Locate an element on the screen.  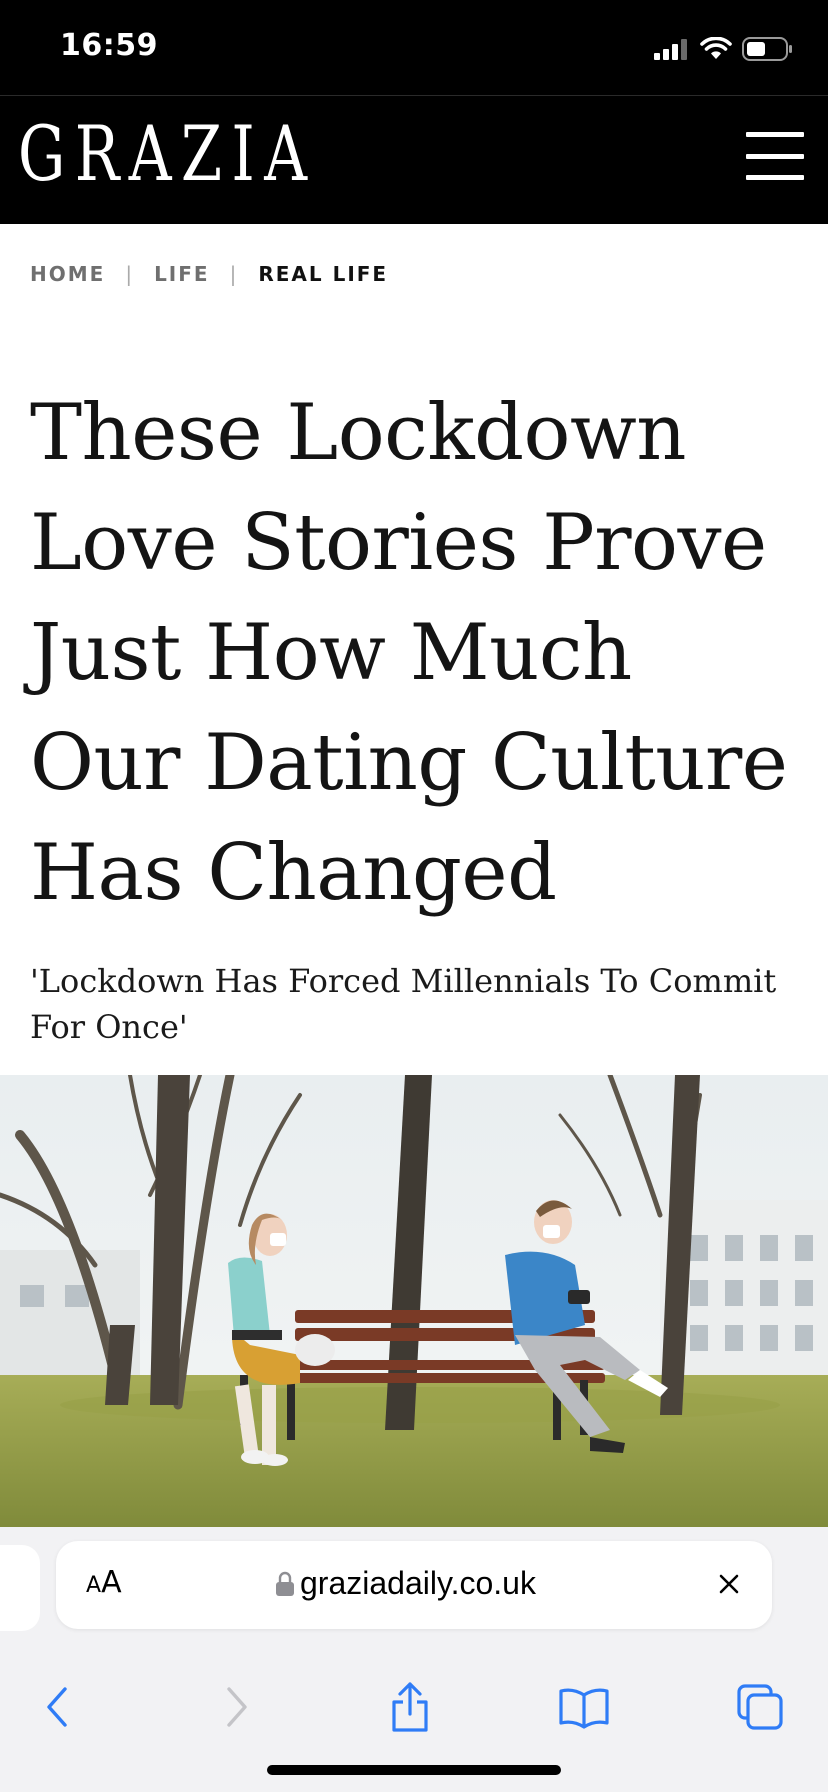
standfirst-line: For Once' is located at coordinates (109, 1027).